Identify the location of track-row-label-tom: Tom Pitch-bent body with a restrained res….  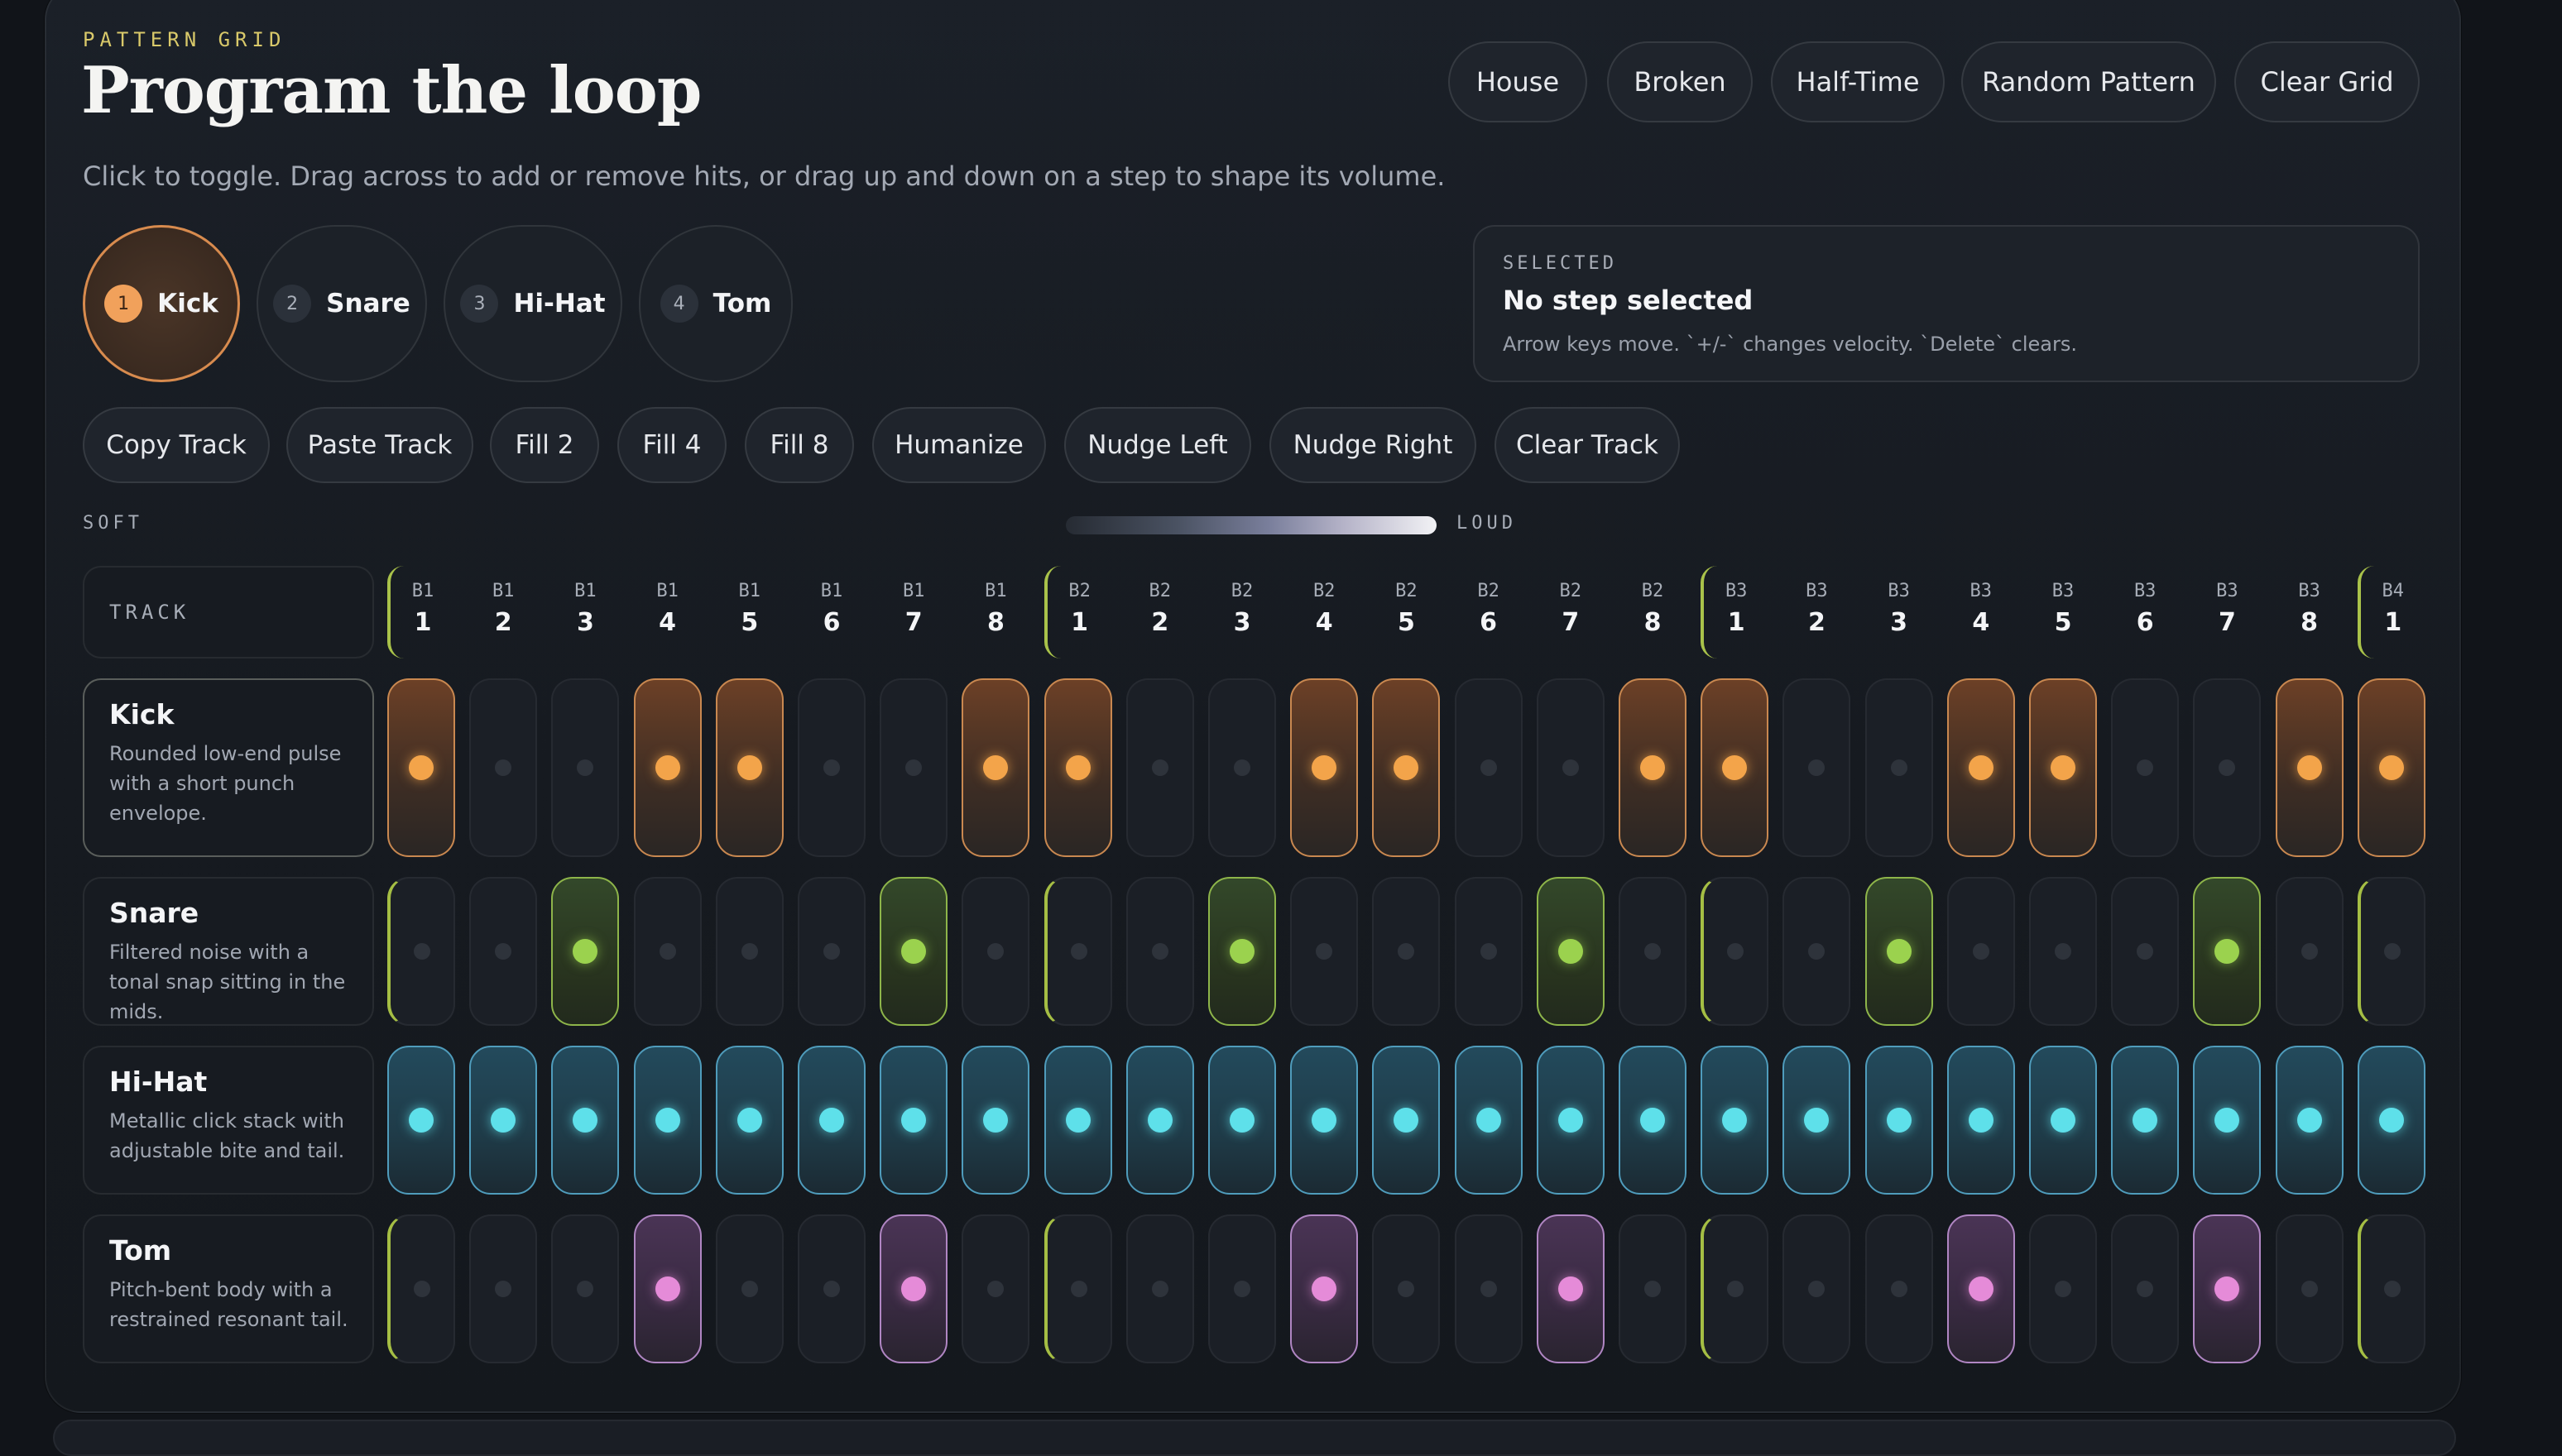
(228, 1288).